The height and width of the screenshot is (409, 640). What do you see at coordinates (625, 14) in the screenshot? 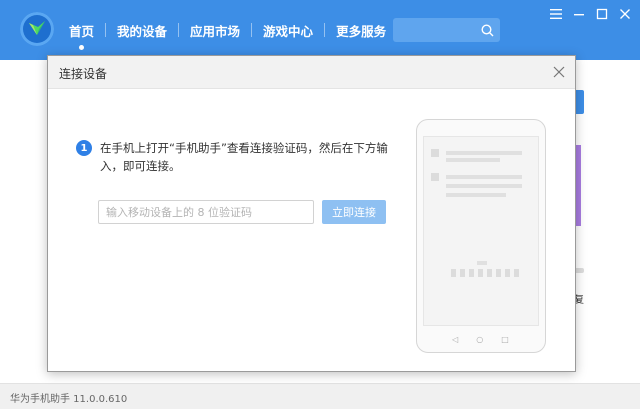
I see `close-icon` at bounding box center [625, 14].